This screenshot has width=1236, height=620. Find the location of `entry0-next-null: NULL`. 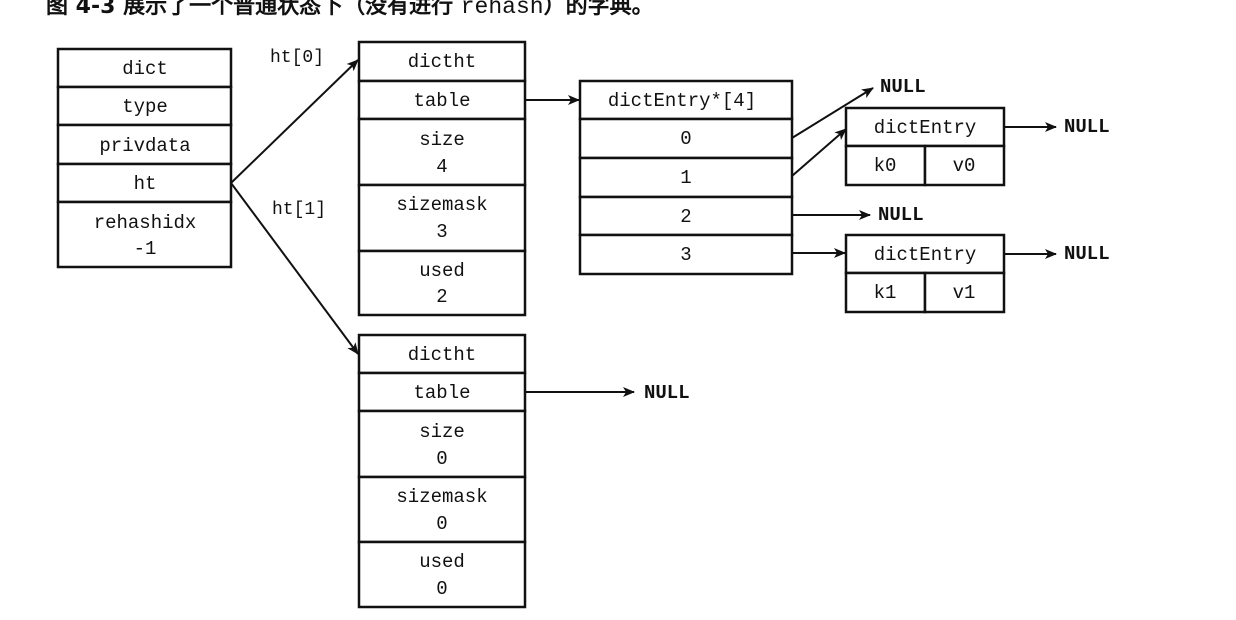

entry0-next-null: NULL is located at coordinates (1087, 127).